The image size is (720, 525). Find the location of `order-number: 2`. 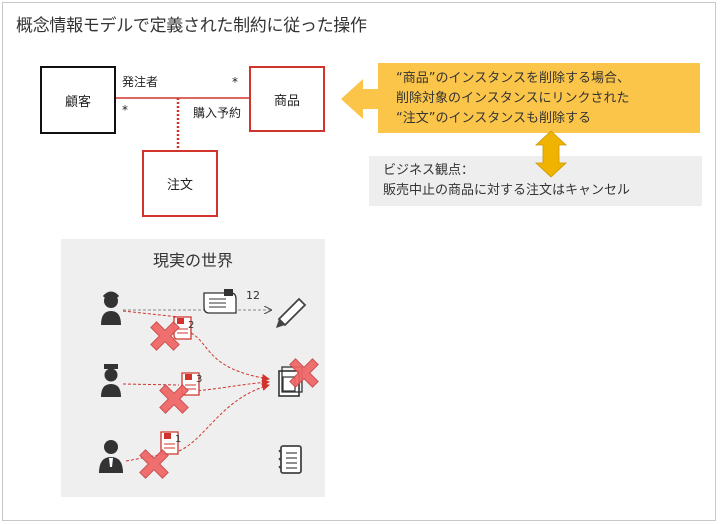

order-number: 2 is located at coordinates (191, 325).